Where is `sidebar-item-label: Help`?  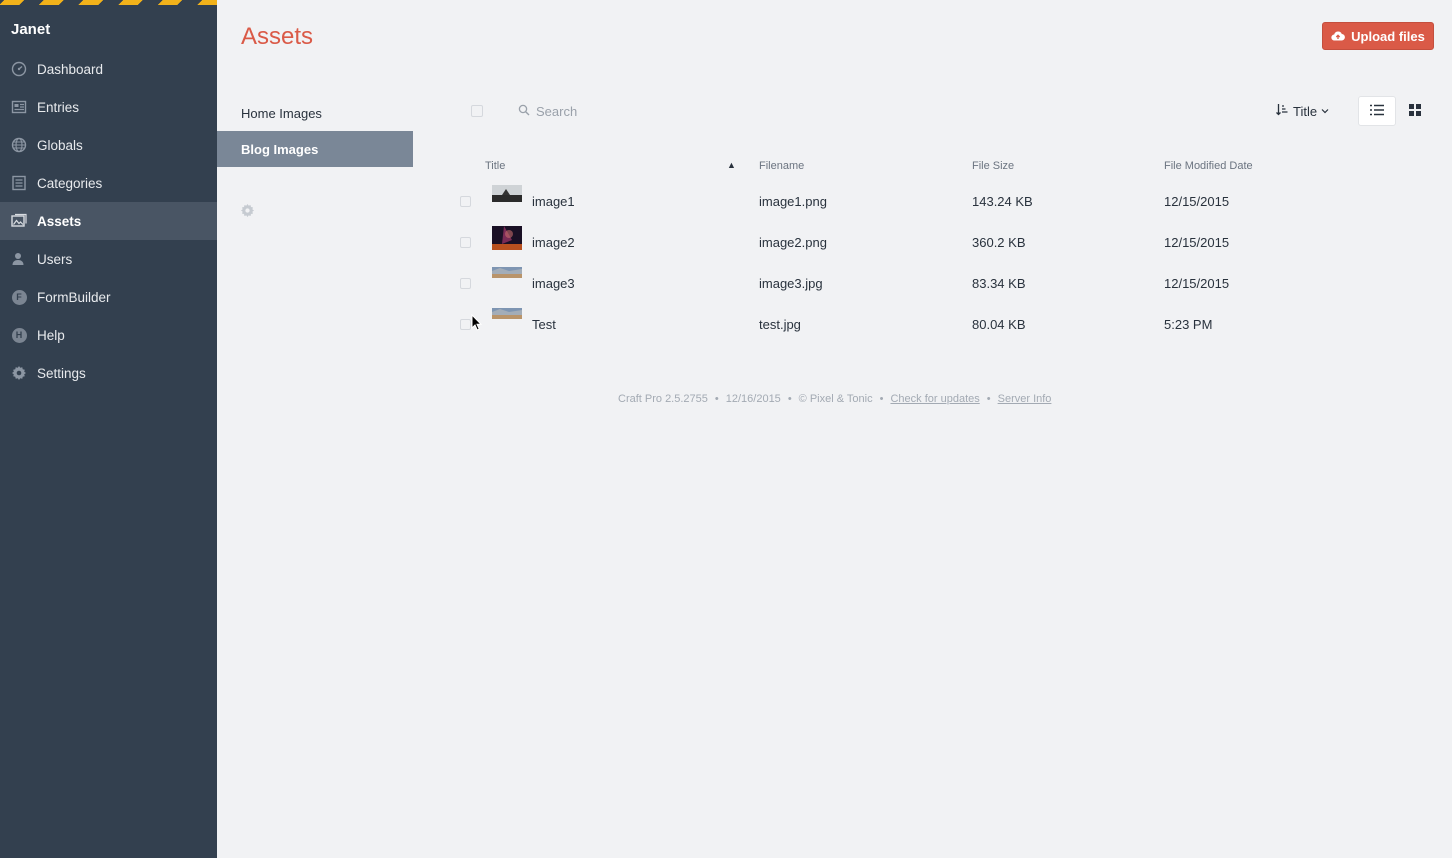
sidebar-item-label: Help is located at coordinates (51, 335).